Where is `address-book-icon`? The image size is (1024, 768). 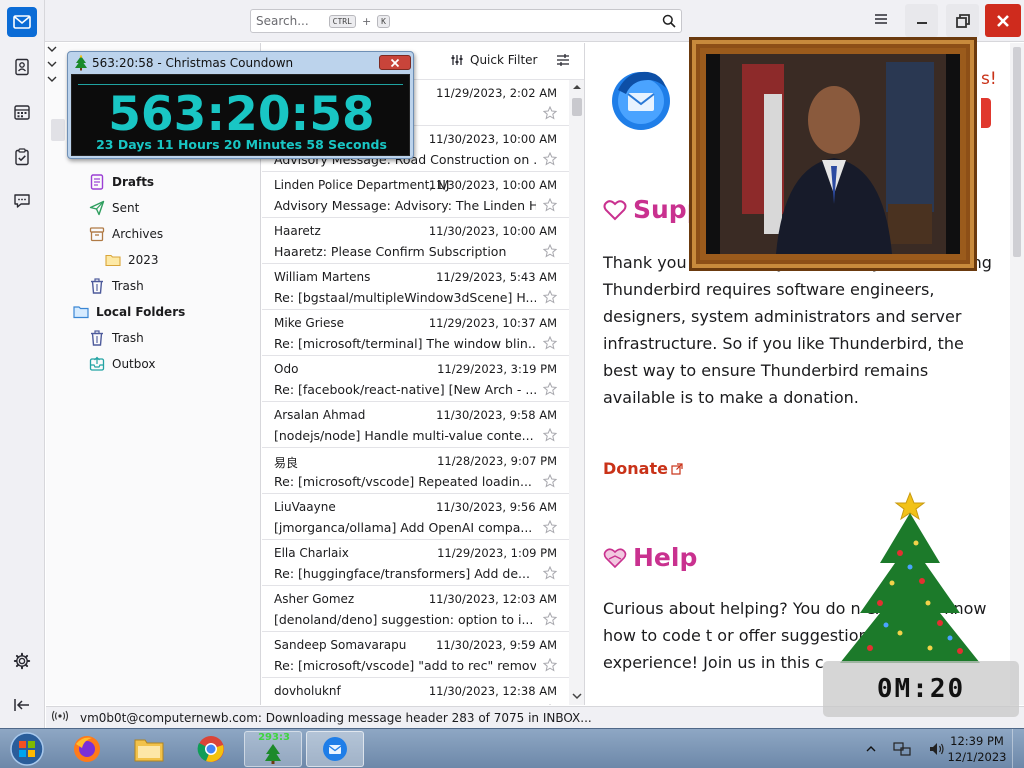 address-book-icon is located at coordinates (22, 67).